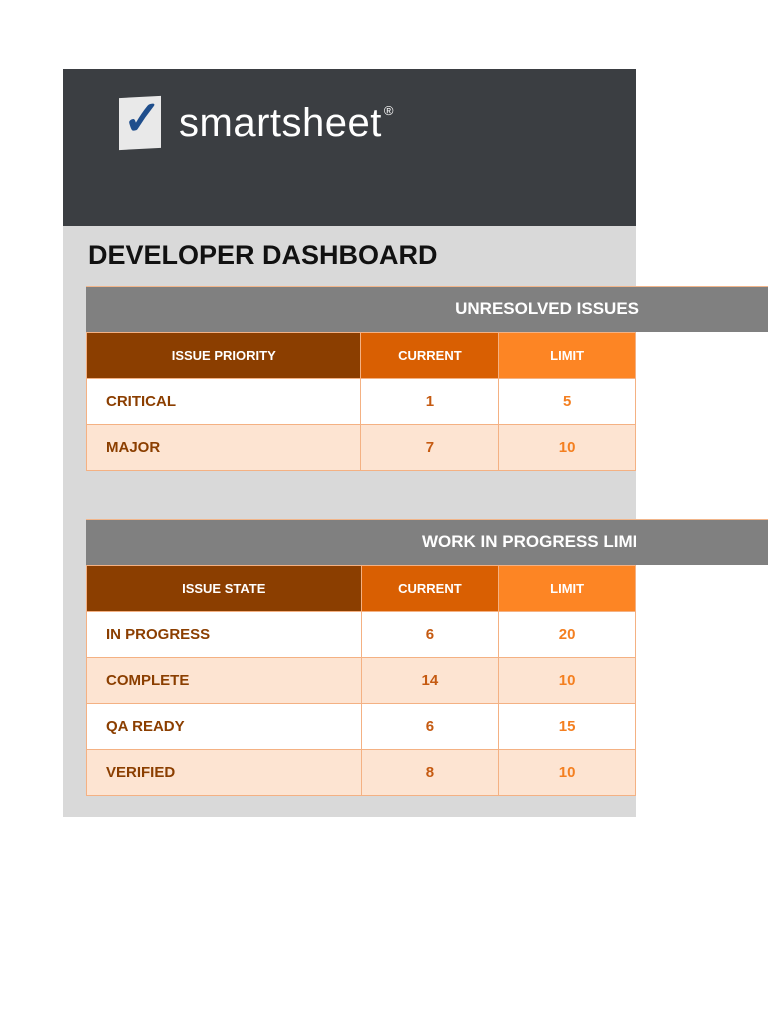  Describe the element at coordinates (280, 122) in the screenshot. I see `logo-text: smartsheet` at that location.